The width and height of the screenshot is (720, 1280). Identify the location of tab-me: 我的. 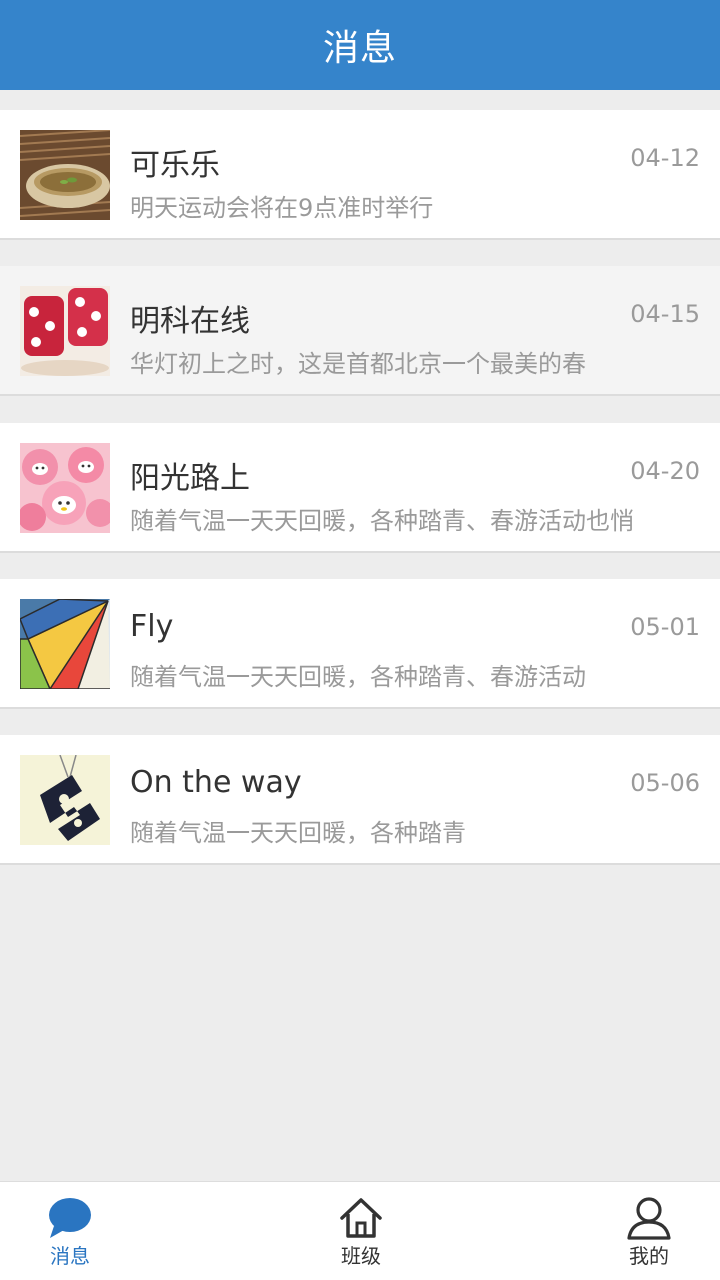
(649, 1231).